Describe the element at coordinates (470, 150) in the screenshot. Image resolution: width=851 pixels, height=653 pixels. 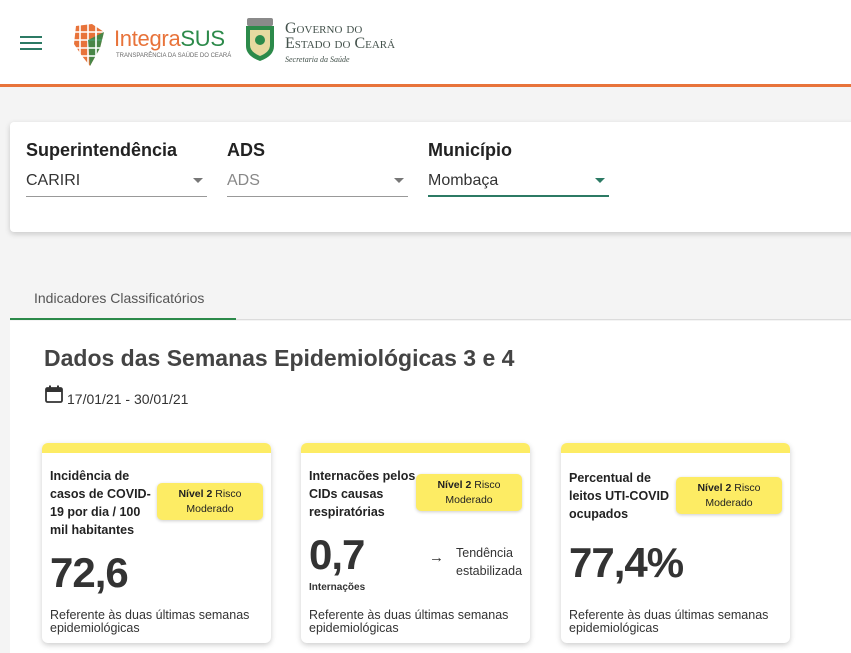
I see `municipio-label: Município` at that location.